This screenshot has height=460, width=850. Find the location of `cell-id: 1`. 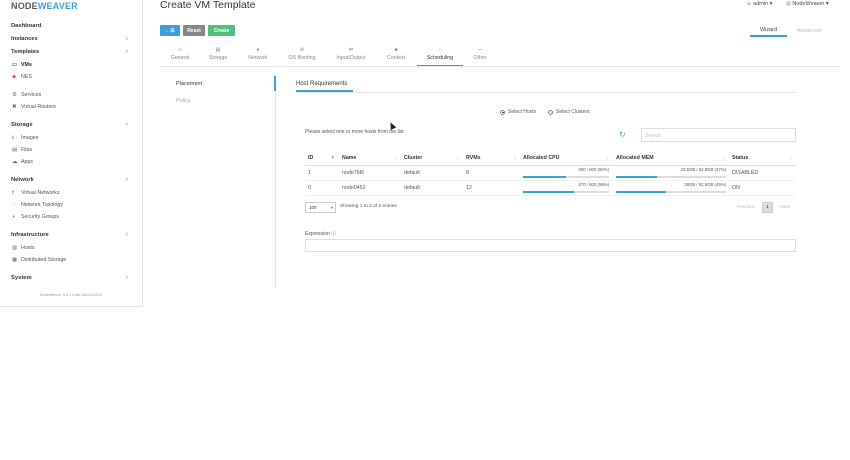

cell-id: 1 is located at coordinates (322, 173).